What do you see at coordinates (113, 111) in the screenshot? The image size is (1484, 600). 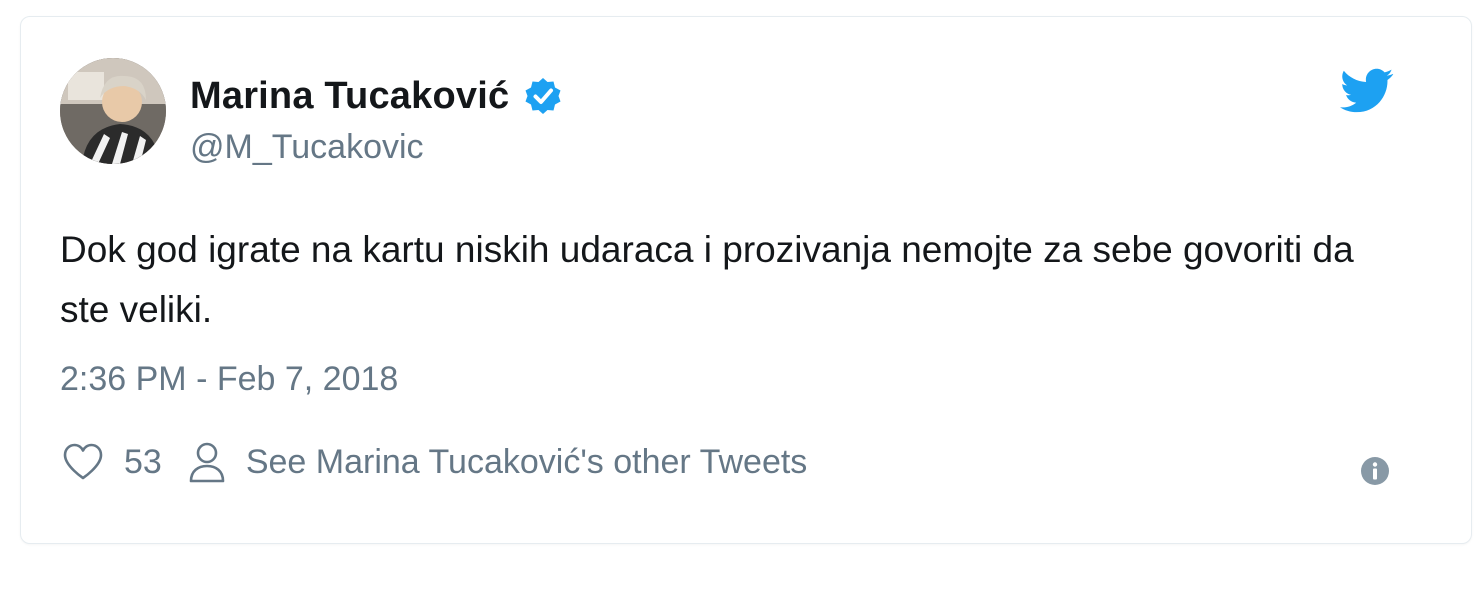 I see `avatar` at bounding box center [113, 111].